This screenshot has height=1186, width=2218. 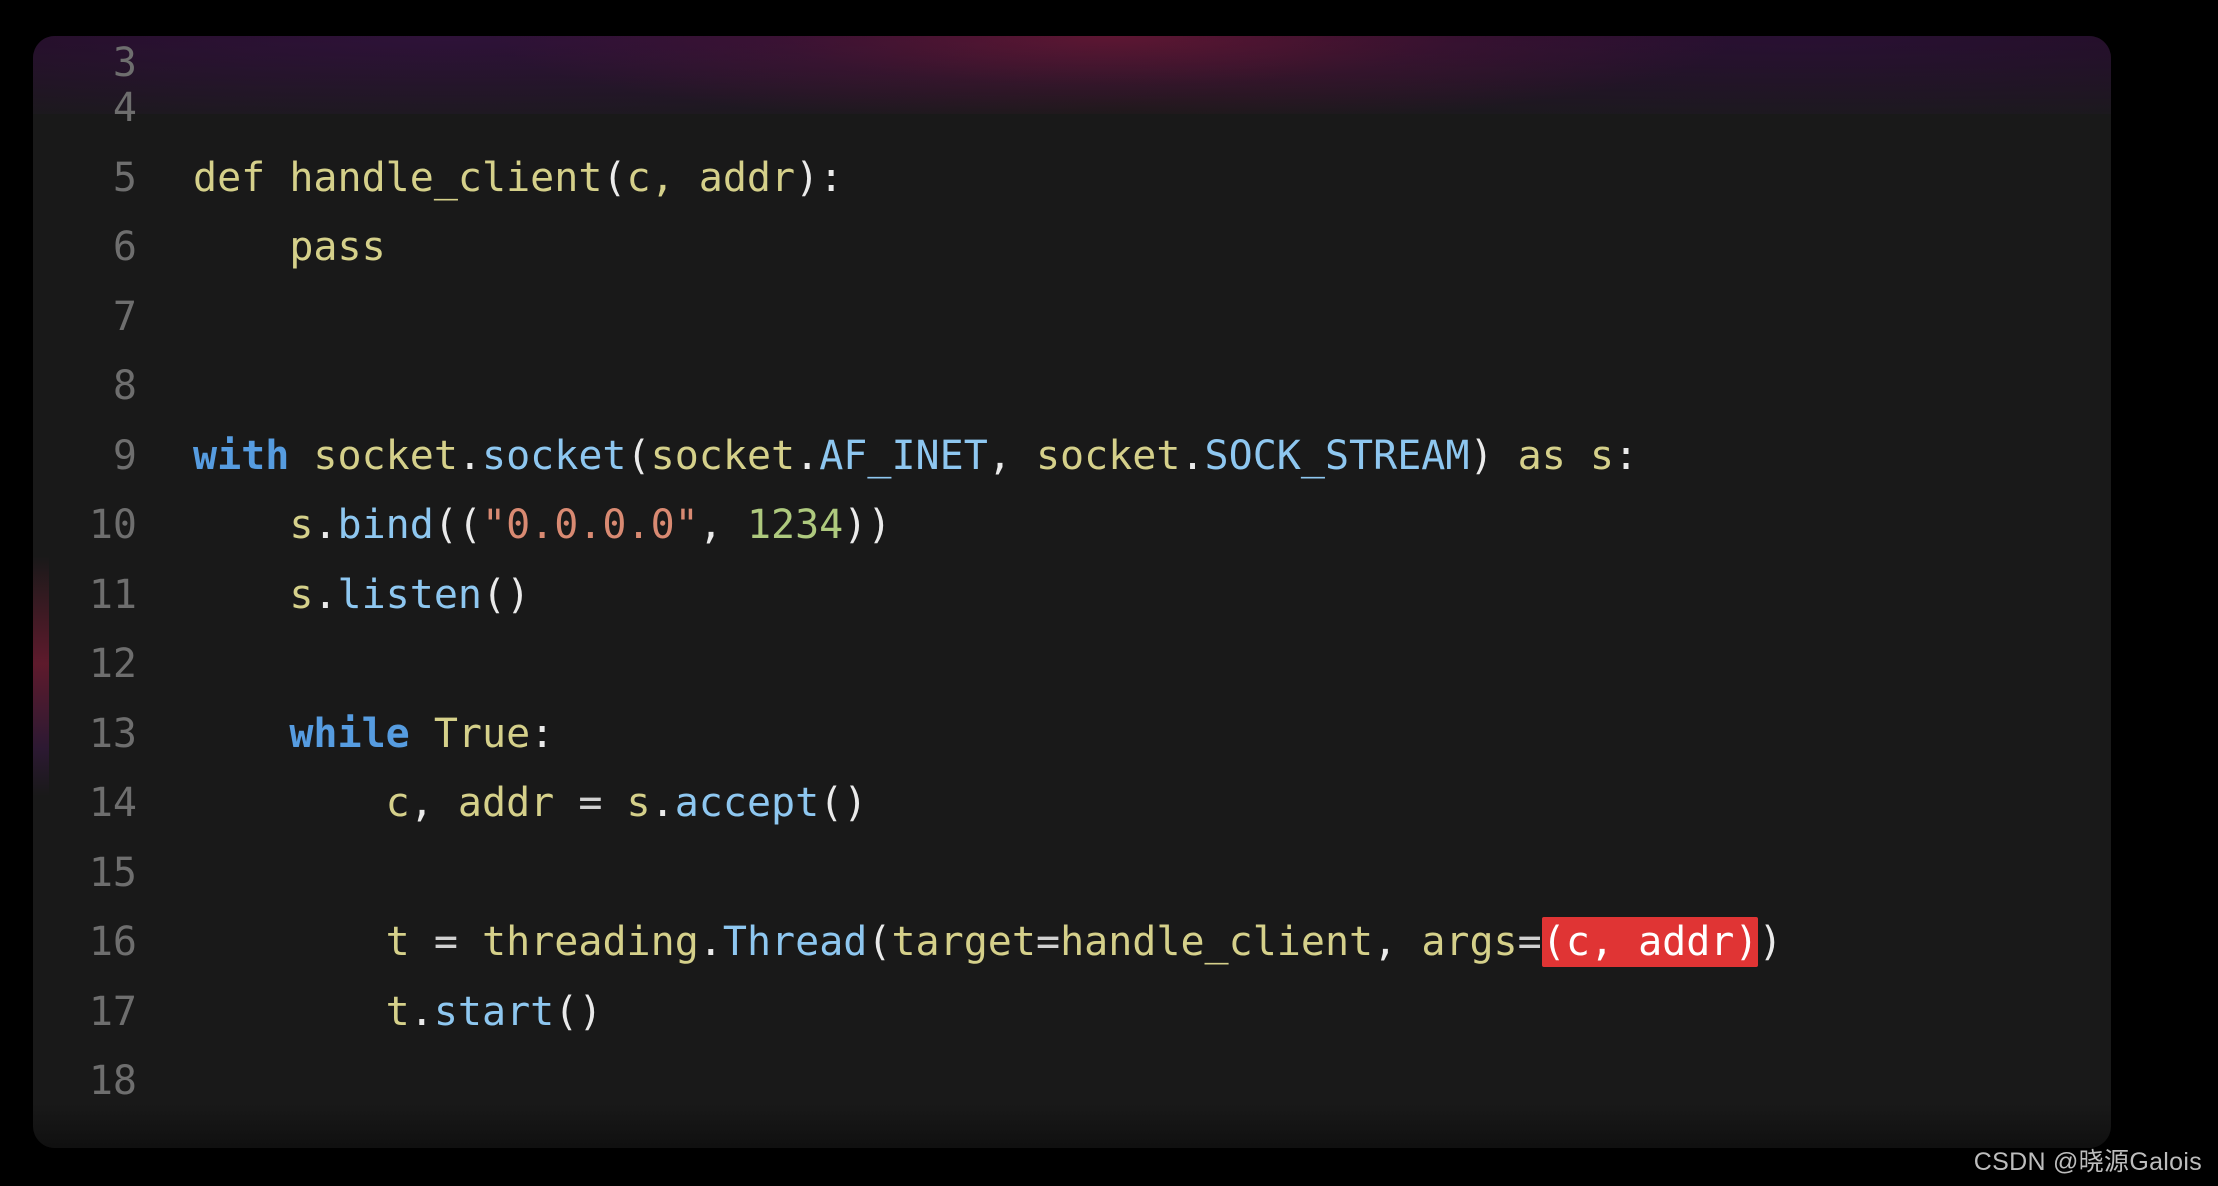 I want to click on line-number: 9, so click(x=124, y=455).